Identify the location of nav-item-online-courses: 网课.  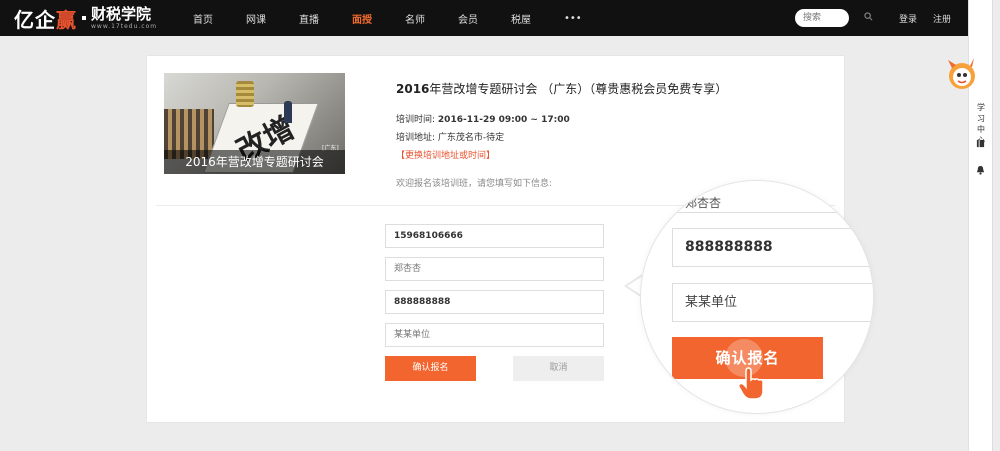
(256, 18).